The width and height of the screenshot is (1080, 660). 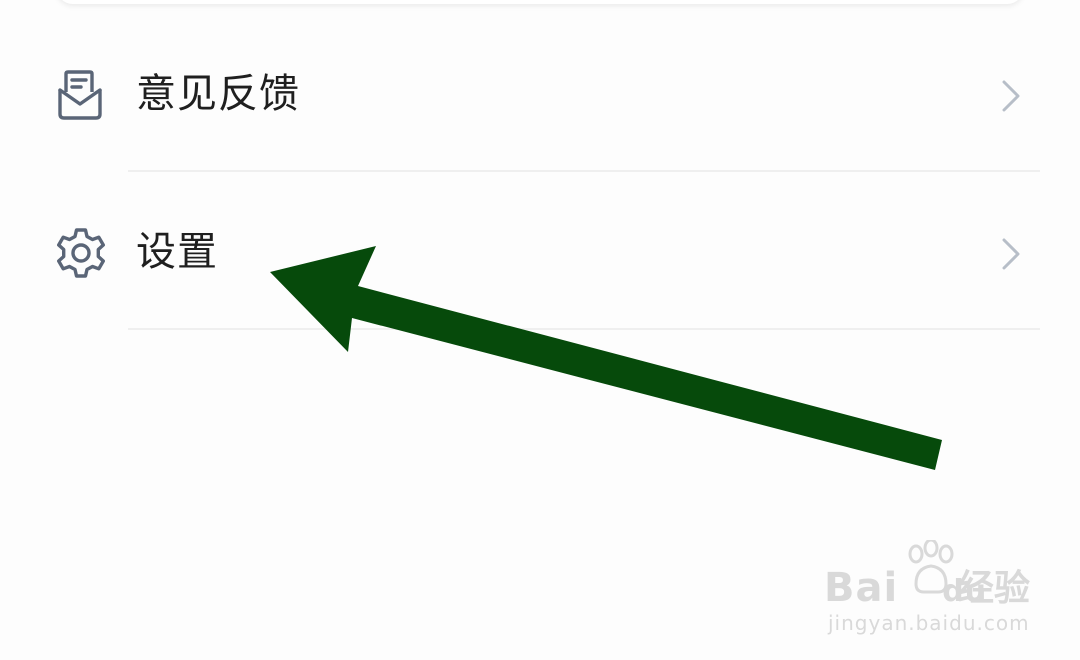 I want to click on baidu-jingyan-watermark: Bai du 经验 jingyan.baidu.com, so click(x=929, y=590).